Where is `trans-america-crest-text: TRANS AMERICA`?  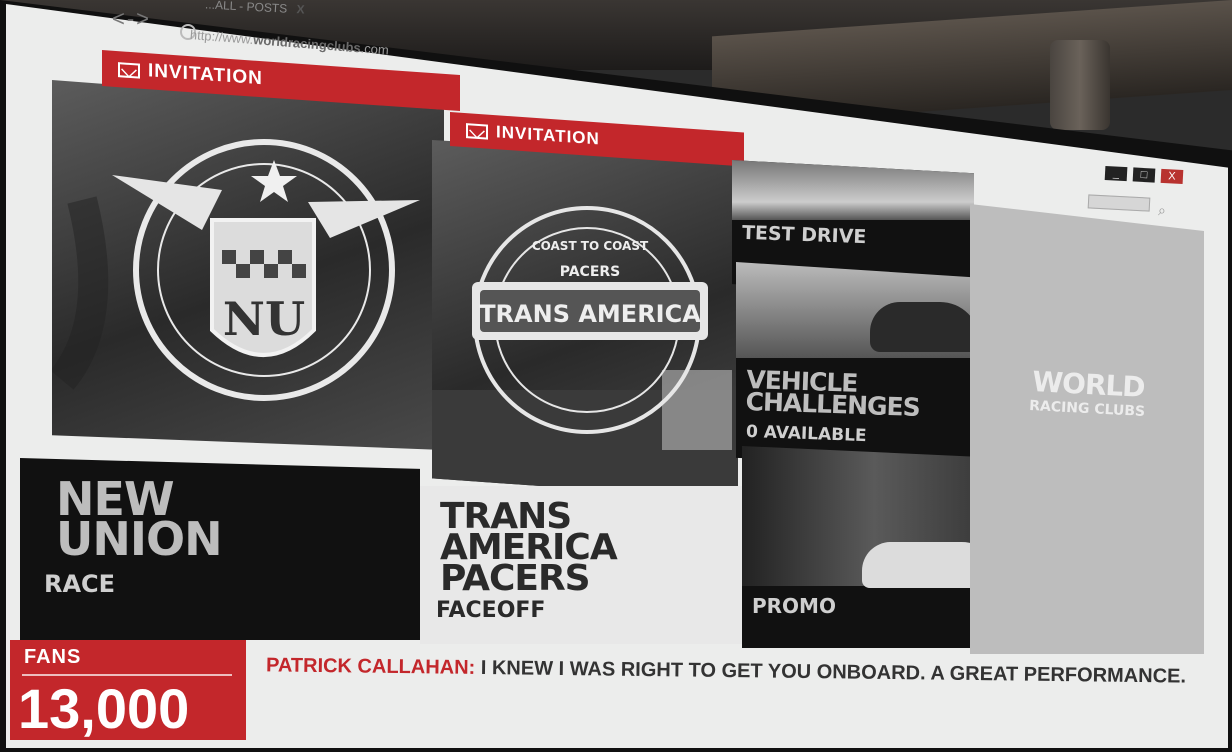 trans-america-crest-text: TRANS AMERICA is located at coordinates (590, 314).